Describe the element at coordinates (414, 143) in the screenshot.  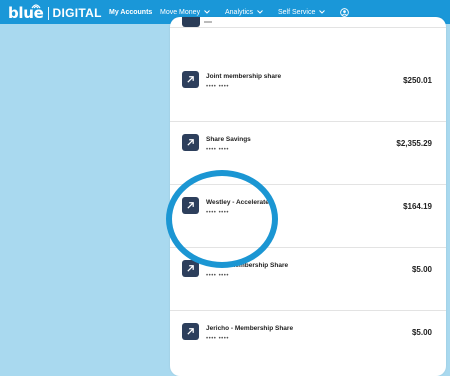
I see `account-balance: $2,355.29` at that location.